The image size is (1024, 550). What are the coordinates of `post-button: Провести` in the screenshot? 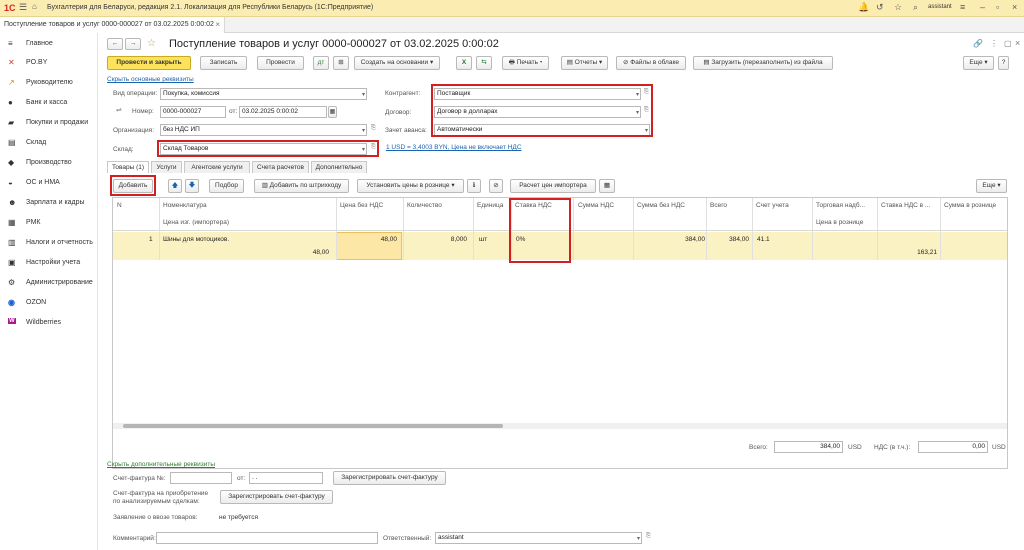 It's located at (280, 63).